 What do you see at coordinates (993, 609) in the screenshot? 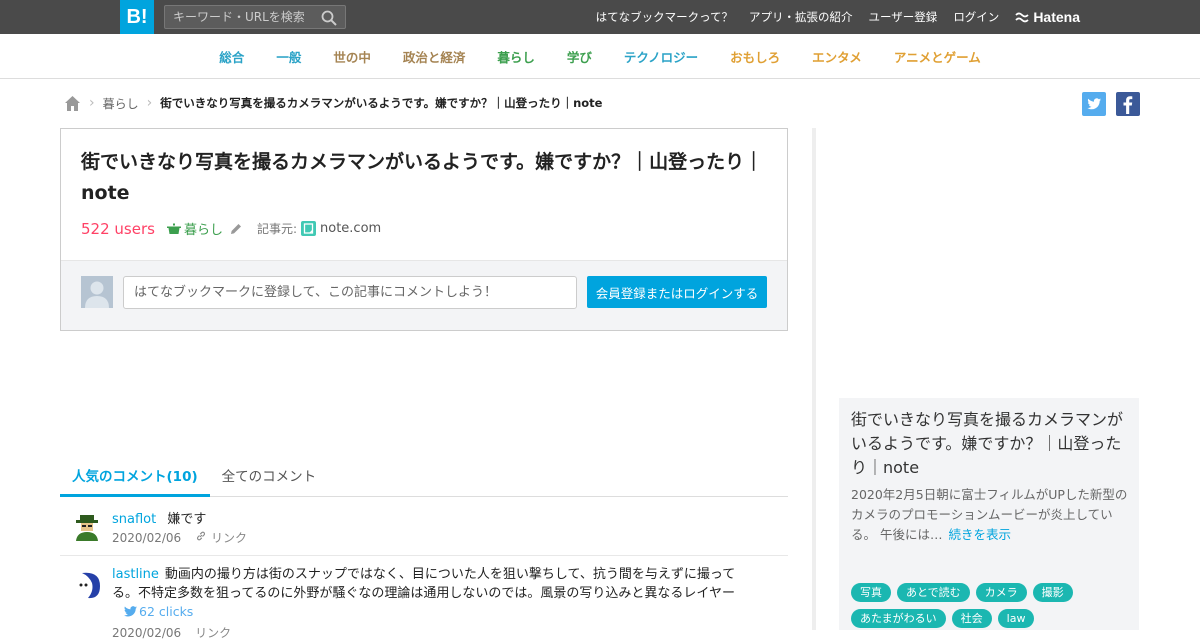
I see `tag-list: 写真 あとで読む カメラ 撮影 あたまがわるい 社会 law` at bounding box center [993, 609].